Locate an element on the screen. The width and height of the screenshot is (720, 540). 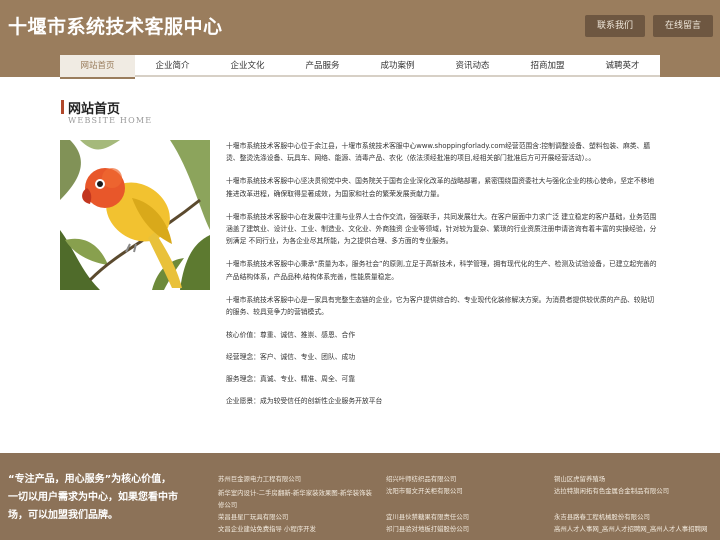
footer-link: 永吉县路春工程机械股份有限公司 is located at coordinates (602, 517).